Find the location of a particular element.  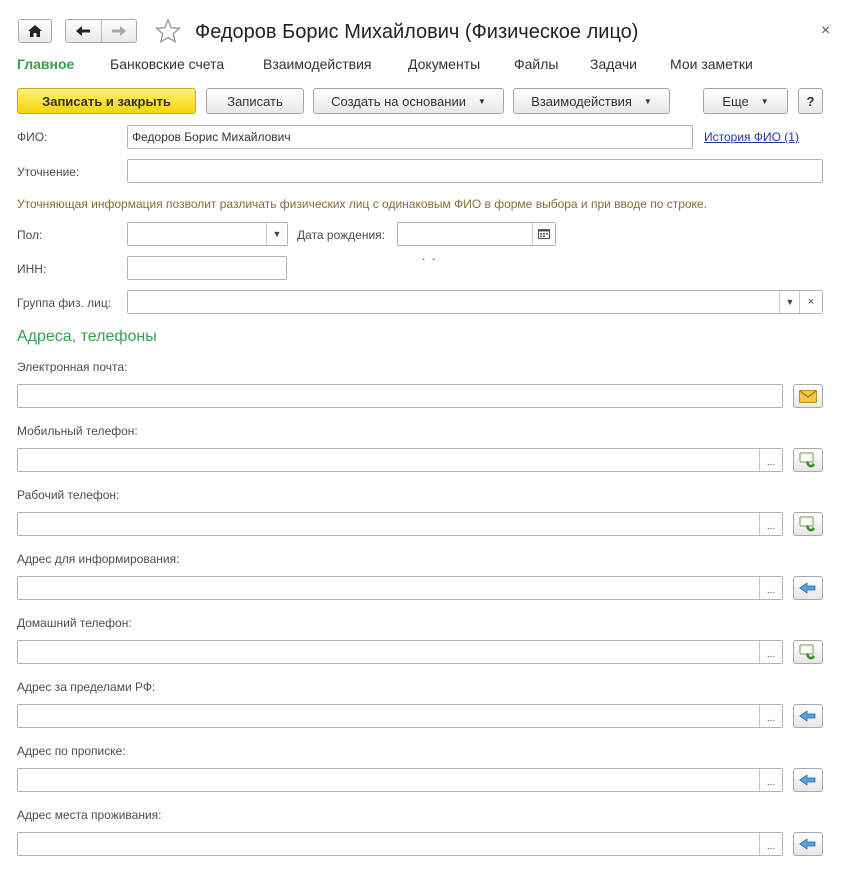

info-address-map-button is located at coordinates (808, 588).